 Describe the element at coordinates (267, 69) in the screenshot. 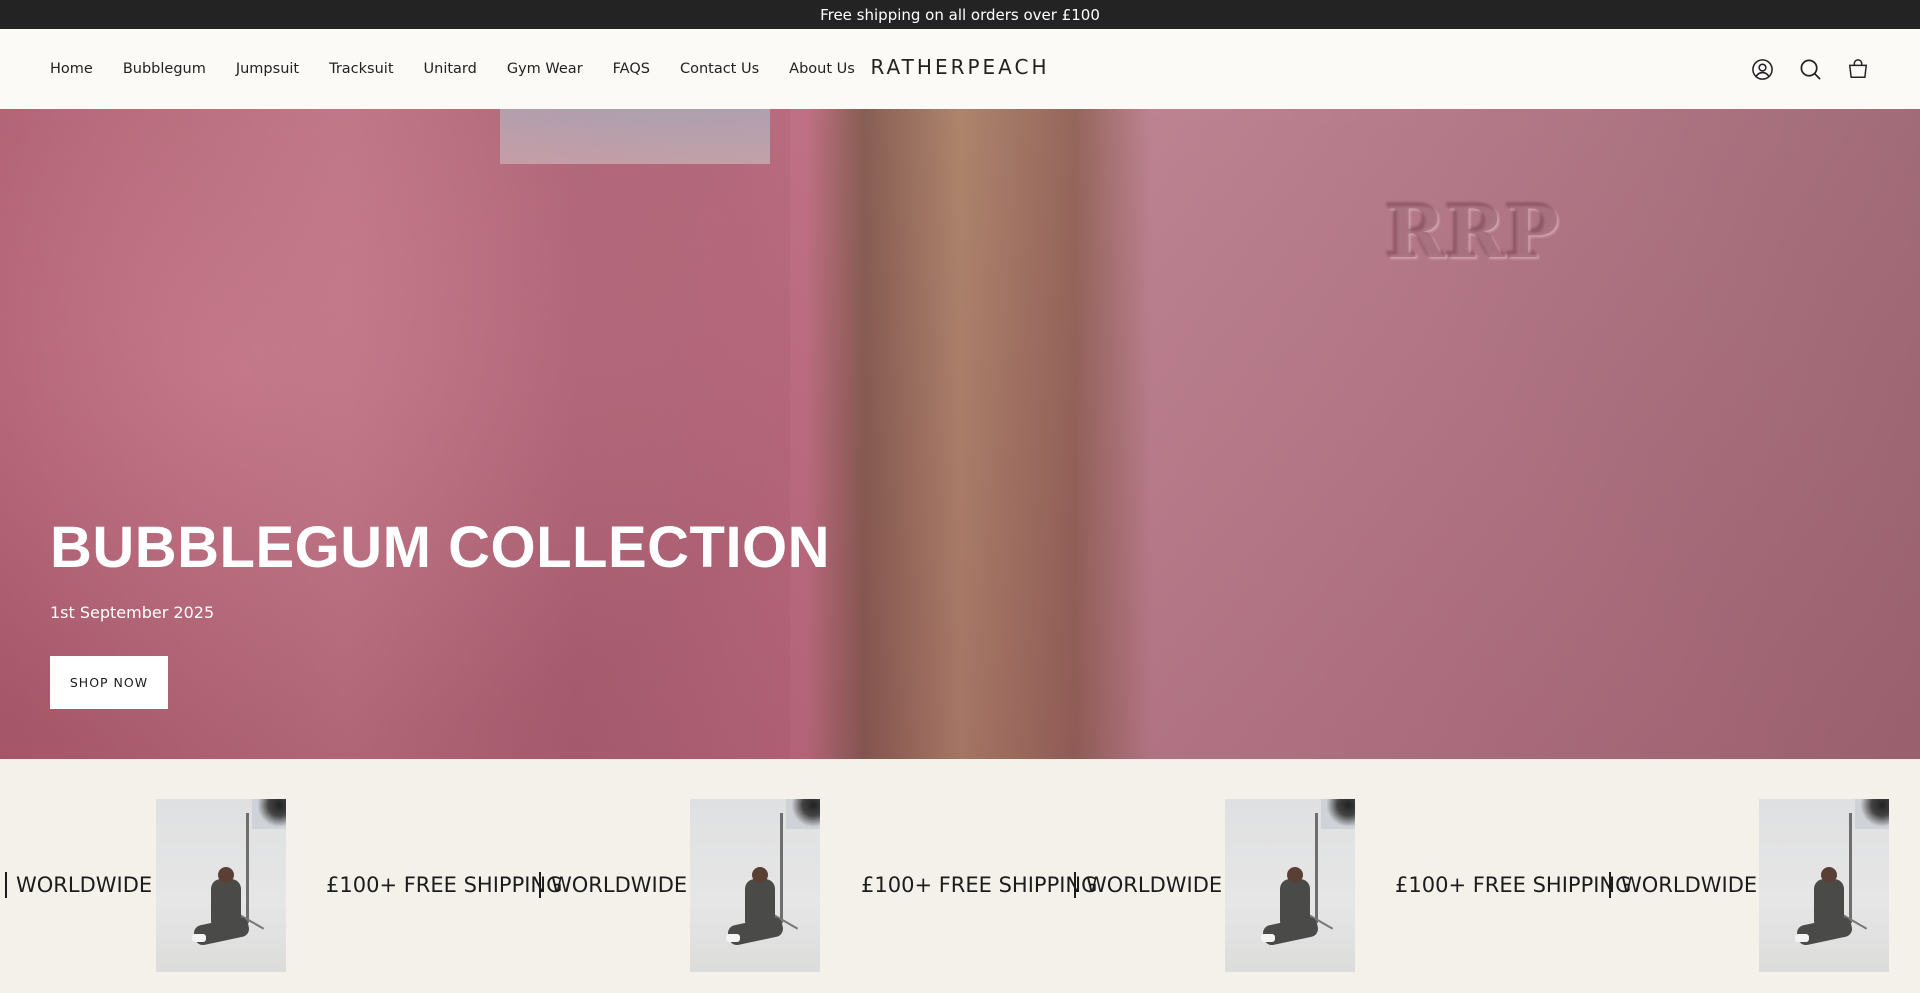

I see `nav-jumpsuit: Jumpsuit` at that location.